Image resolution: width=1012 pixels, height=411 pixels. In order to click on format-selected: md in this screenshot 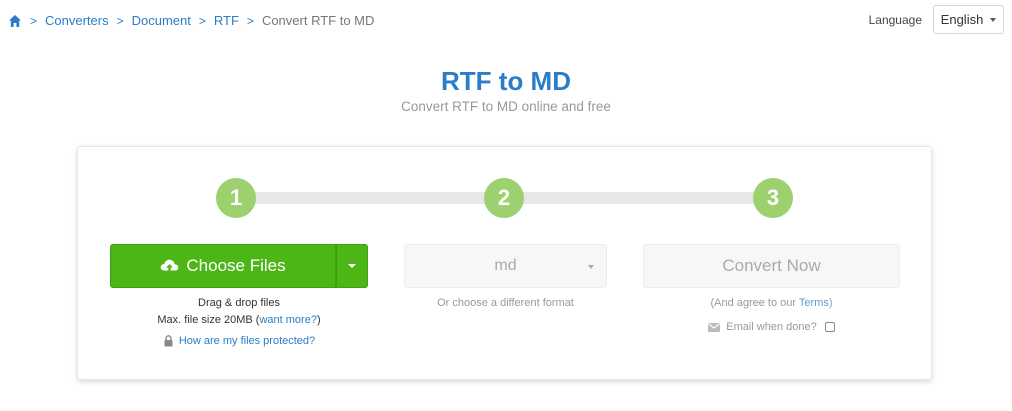, I will do `click(505, 265)`.